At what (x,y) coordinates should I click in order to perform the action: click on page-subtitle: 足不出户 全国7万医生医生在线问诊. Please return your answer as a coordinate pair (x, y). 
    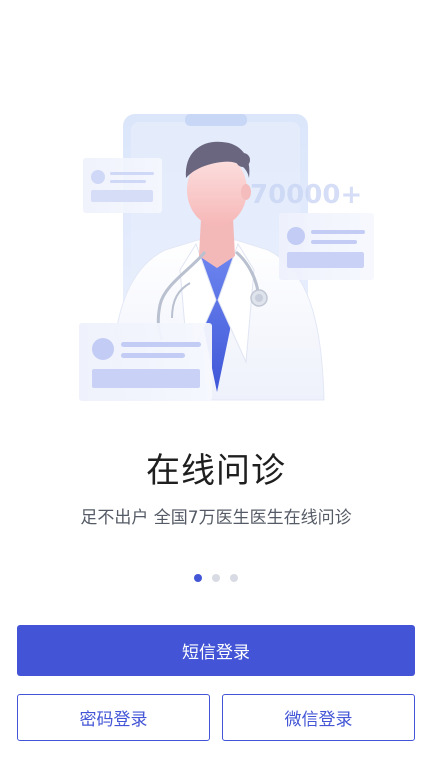
    Looking at the image, I should click on (216, 518).